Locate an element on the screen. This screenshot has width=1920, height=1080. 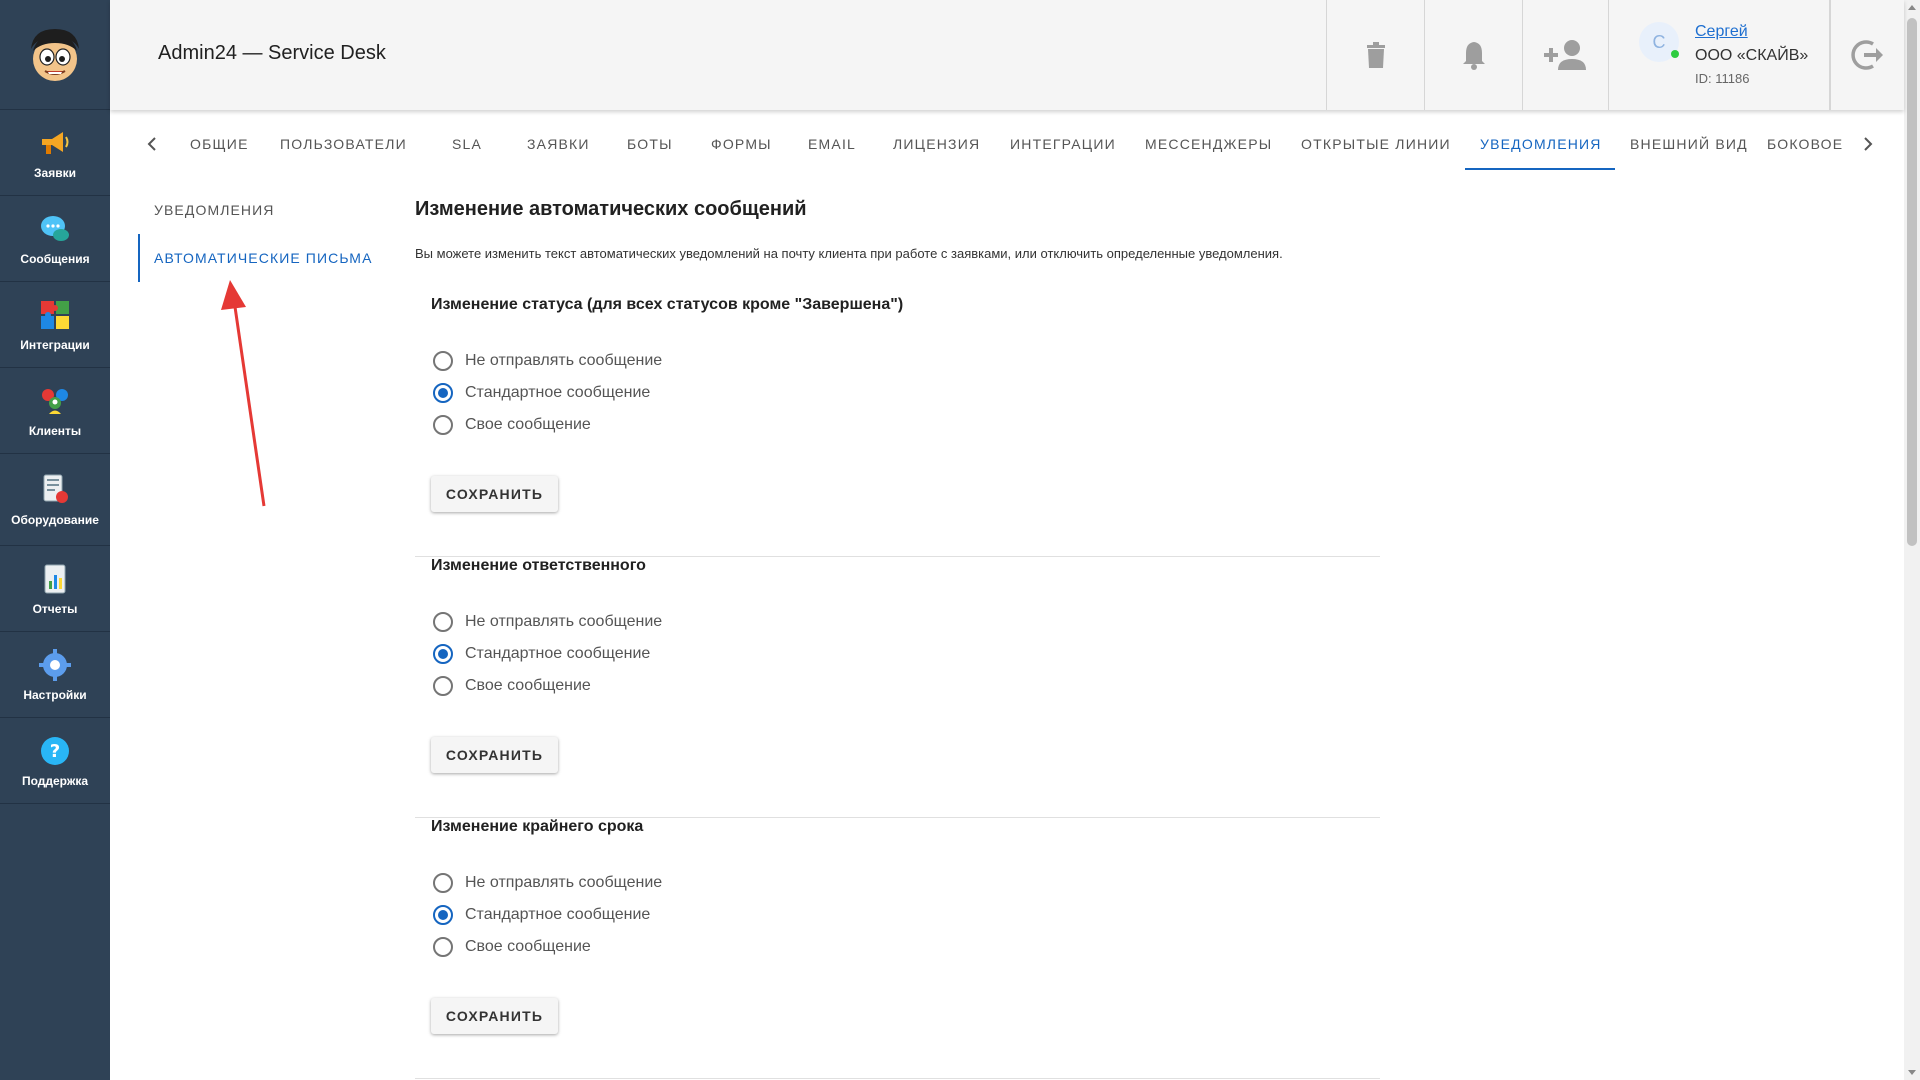
gear-icon is located at coordinates (55, 665).